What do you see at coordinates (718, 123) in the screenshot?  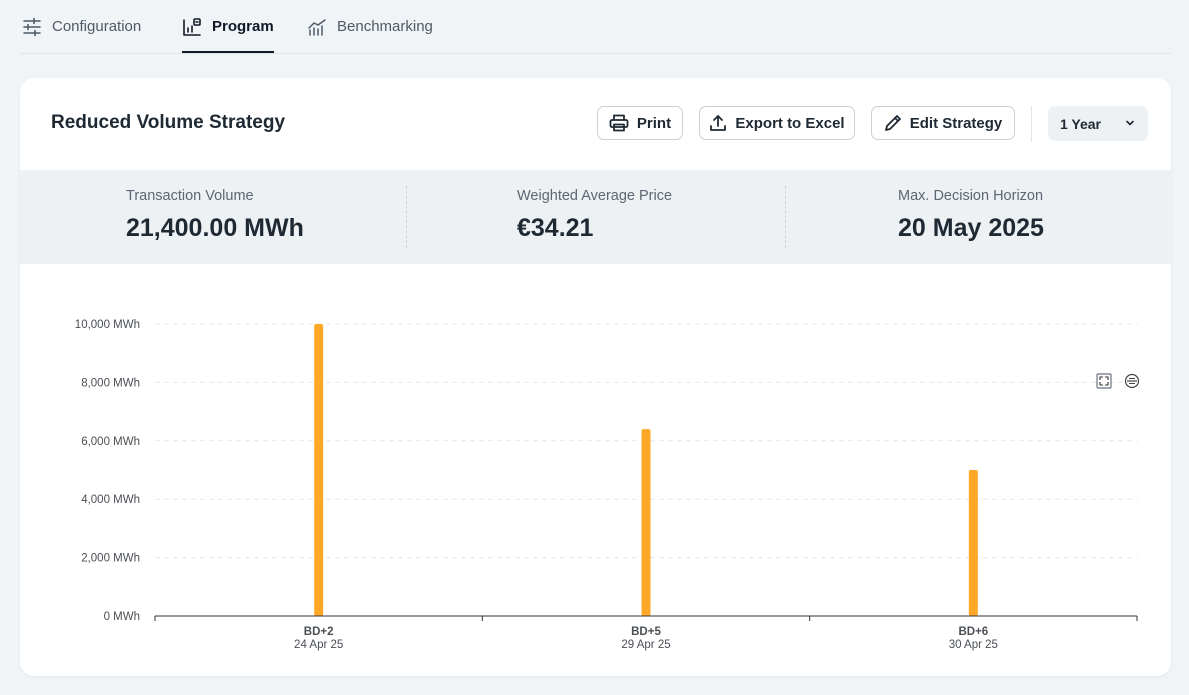 I see `upload-icon` at bounding box center [718, 123].